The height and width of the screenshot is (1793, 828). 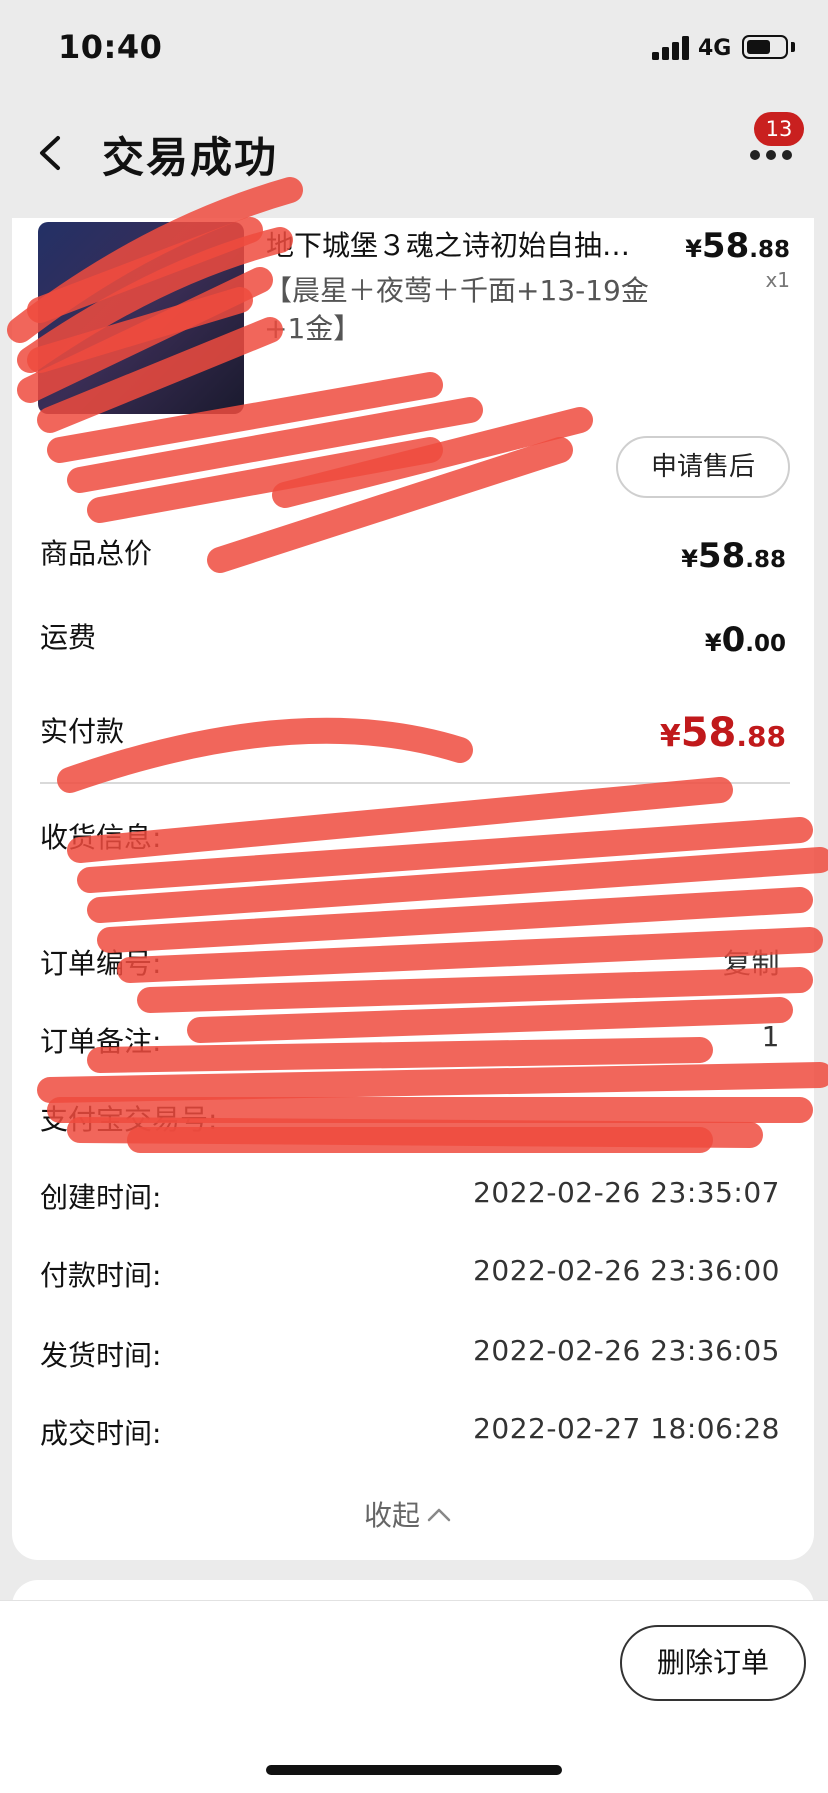 I want to click on payment-transaction-label: 支付宝交易号:, so click(x=129, y=1119).